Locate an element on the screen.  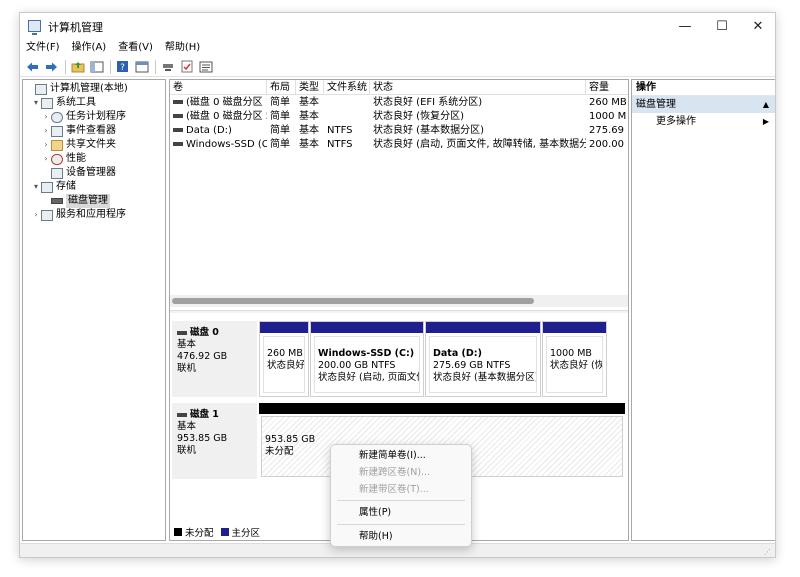
tree-item-task-scheduler: › 任务计划程序 is located at coordinates (83, 117).